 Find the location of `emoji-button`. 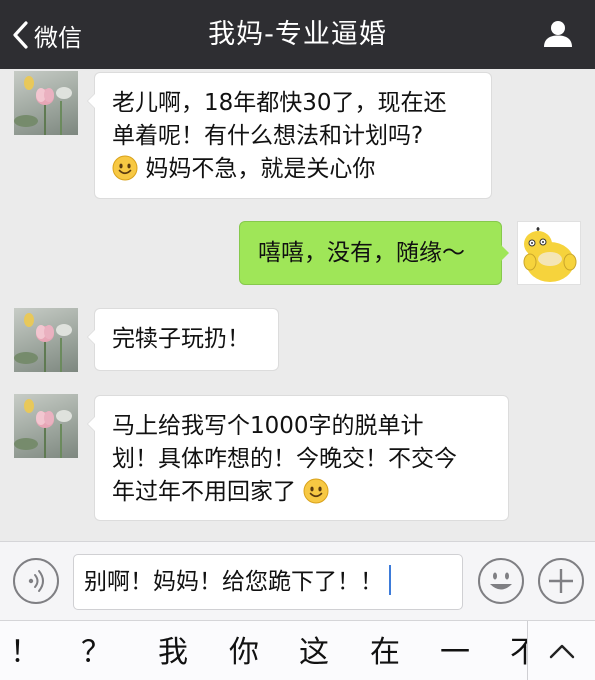

emoji-button is located at coordinates (501, 581).